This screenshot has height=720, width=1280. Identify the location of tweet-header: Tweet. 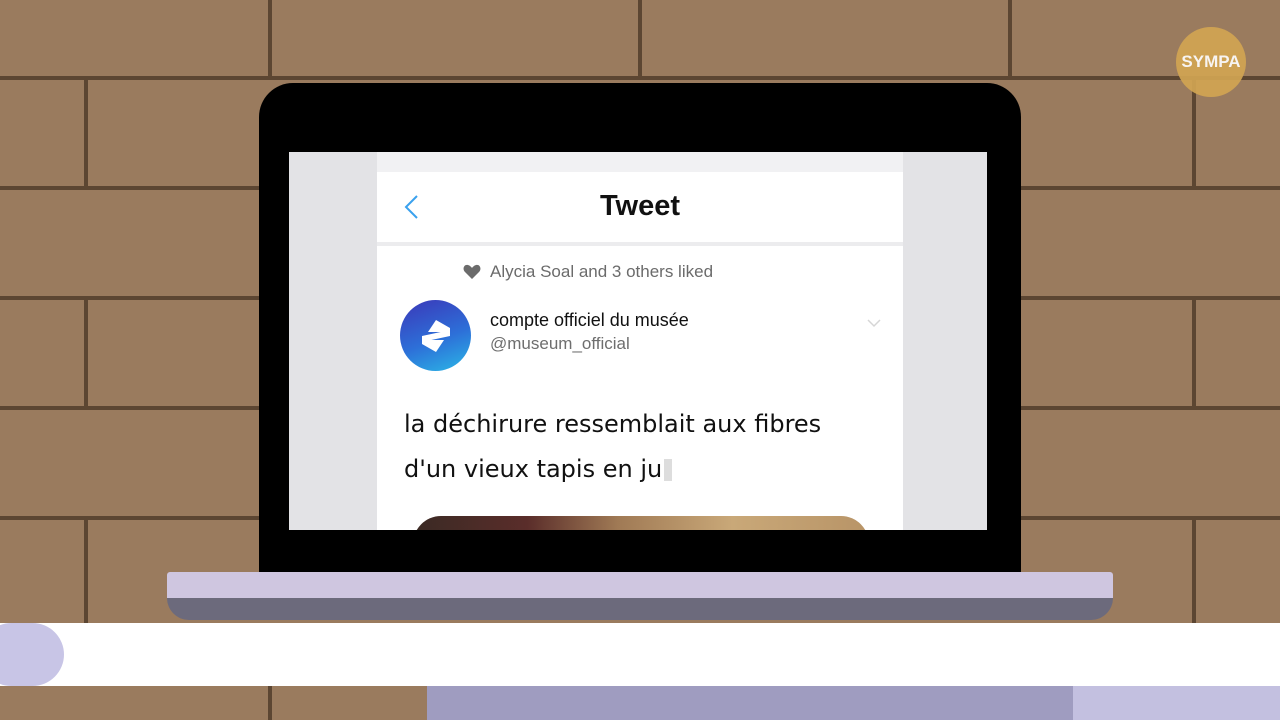
(640, 209).